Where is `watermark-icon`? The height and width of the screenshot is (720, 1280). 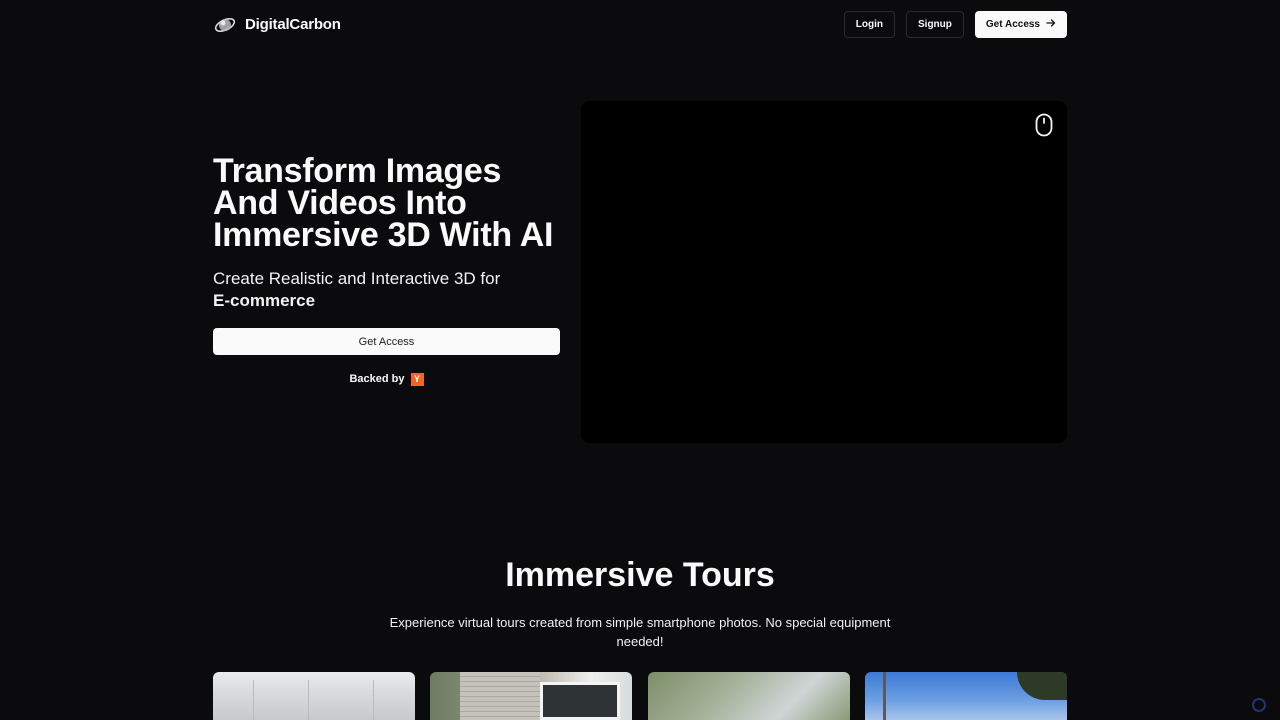
watermark-icon is located at coordinates (1259, 705).